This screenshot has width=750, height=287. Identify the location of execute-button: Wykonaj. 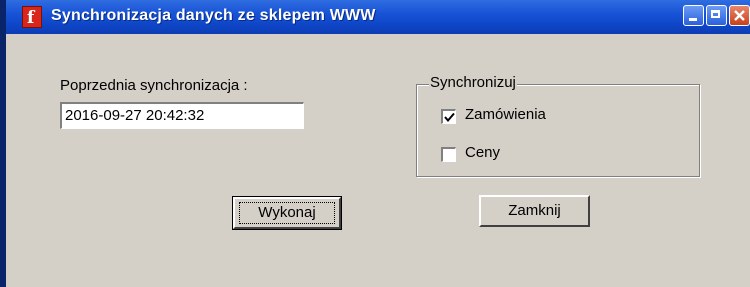
(287, 213).